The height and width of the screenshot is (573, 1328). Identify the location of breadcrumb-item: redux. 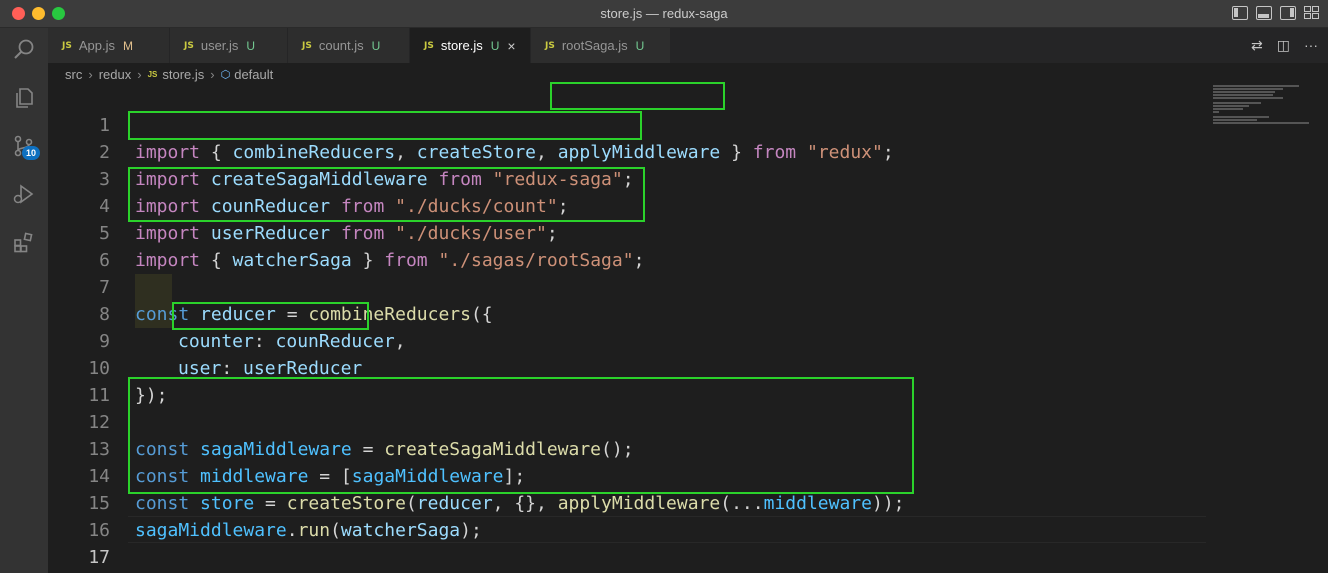
(115, 74).